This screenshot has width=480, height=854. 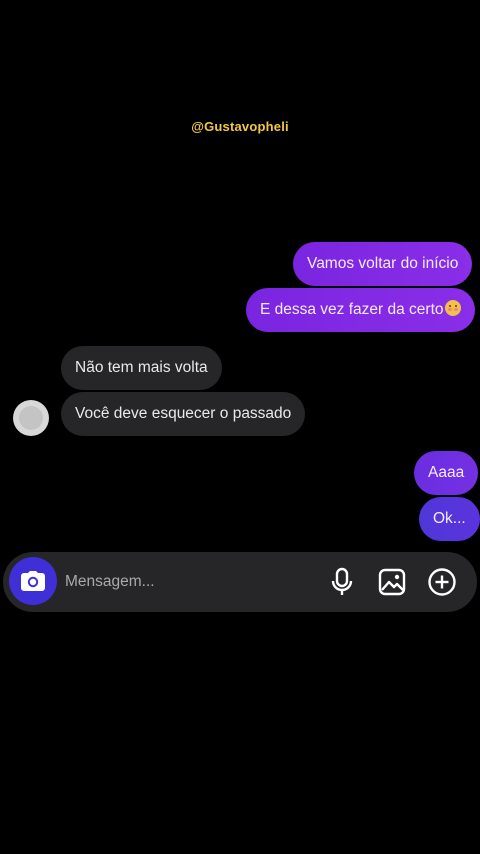 I want to click on received-message-bubble: Não tem mais volta, so click(x=141, y=368).